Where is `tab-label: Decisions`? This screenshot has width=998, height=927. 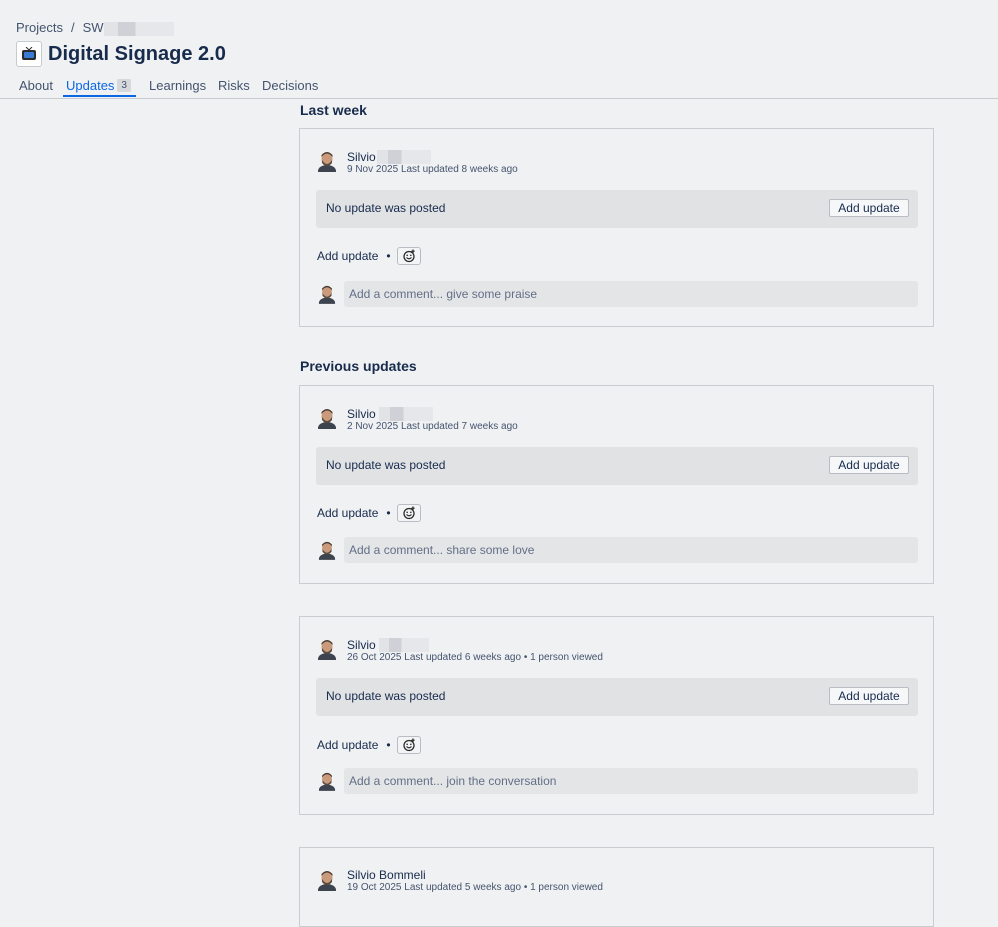
tab-label: Decisions is located at coordinates (290, 85).